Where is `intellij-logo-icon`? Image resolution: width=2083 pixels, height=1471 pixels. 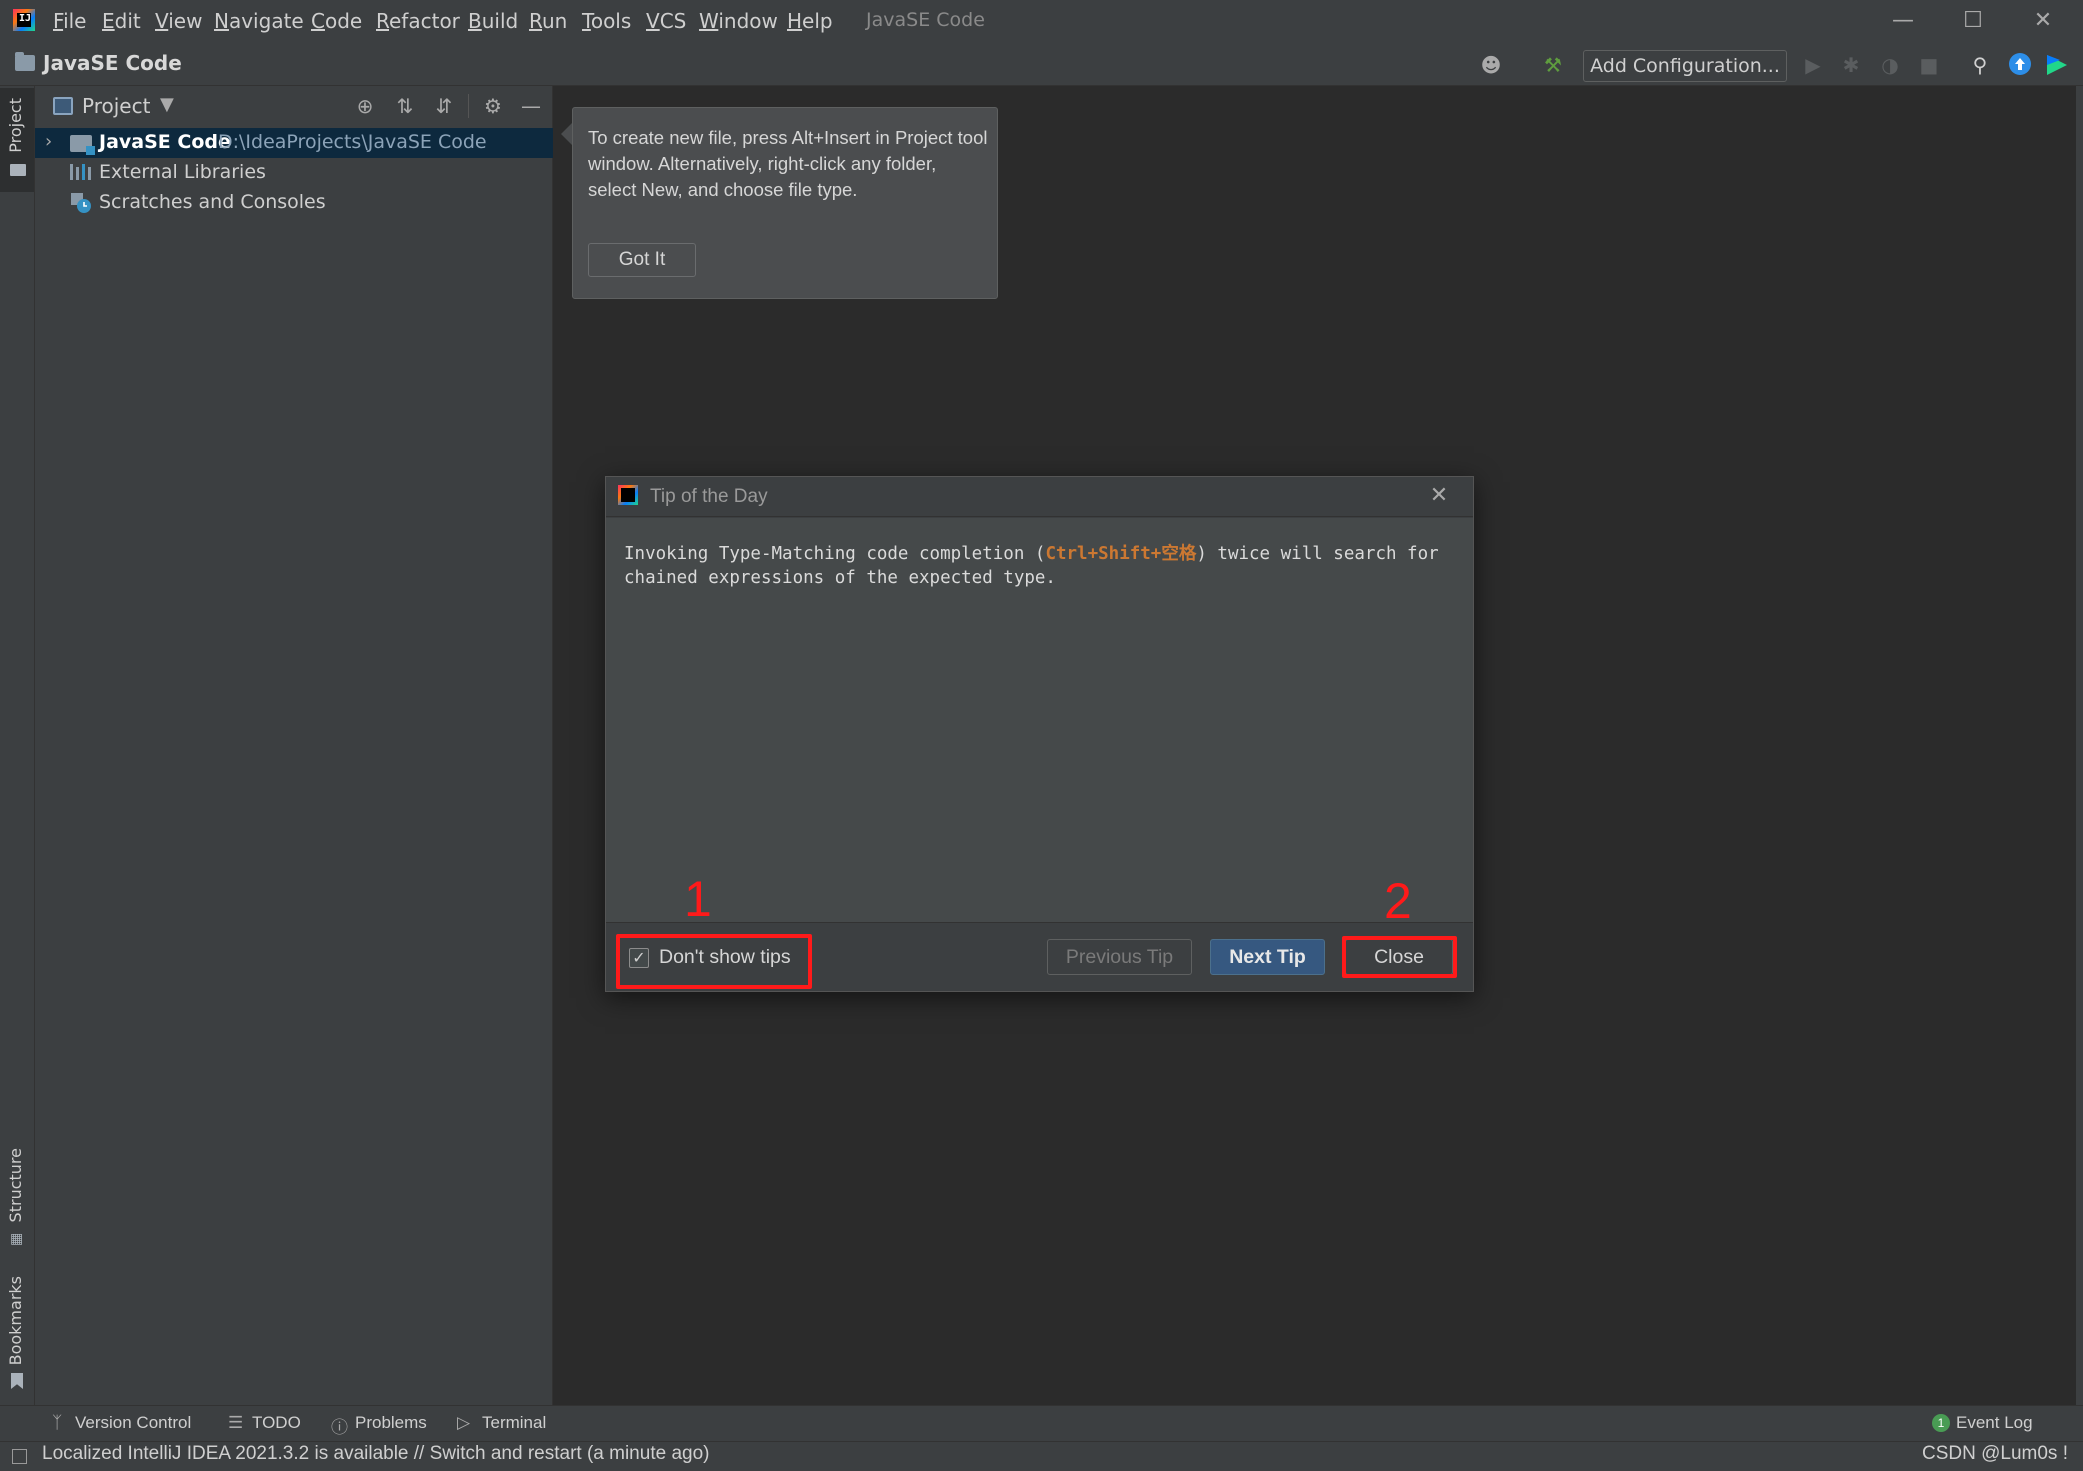 intellij-logo-icon is located at coordinates (628, 495).